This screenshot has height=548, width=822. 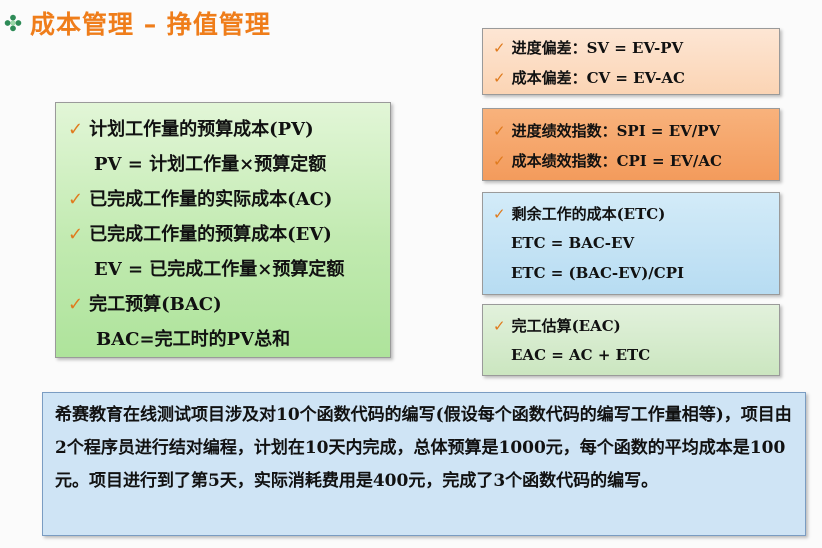 I want to click on flower-bullet-icon, so click(x=13, y=23).